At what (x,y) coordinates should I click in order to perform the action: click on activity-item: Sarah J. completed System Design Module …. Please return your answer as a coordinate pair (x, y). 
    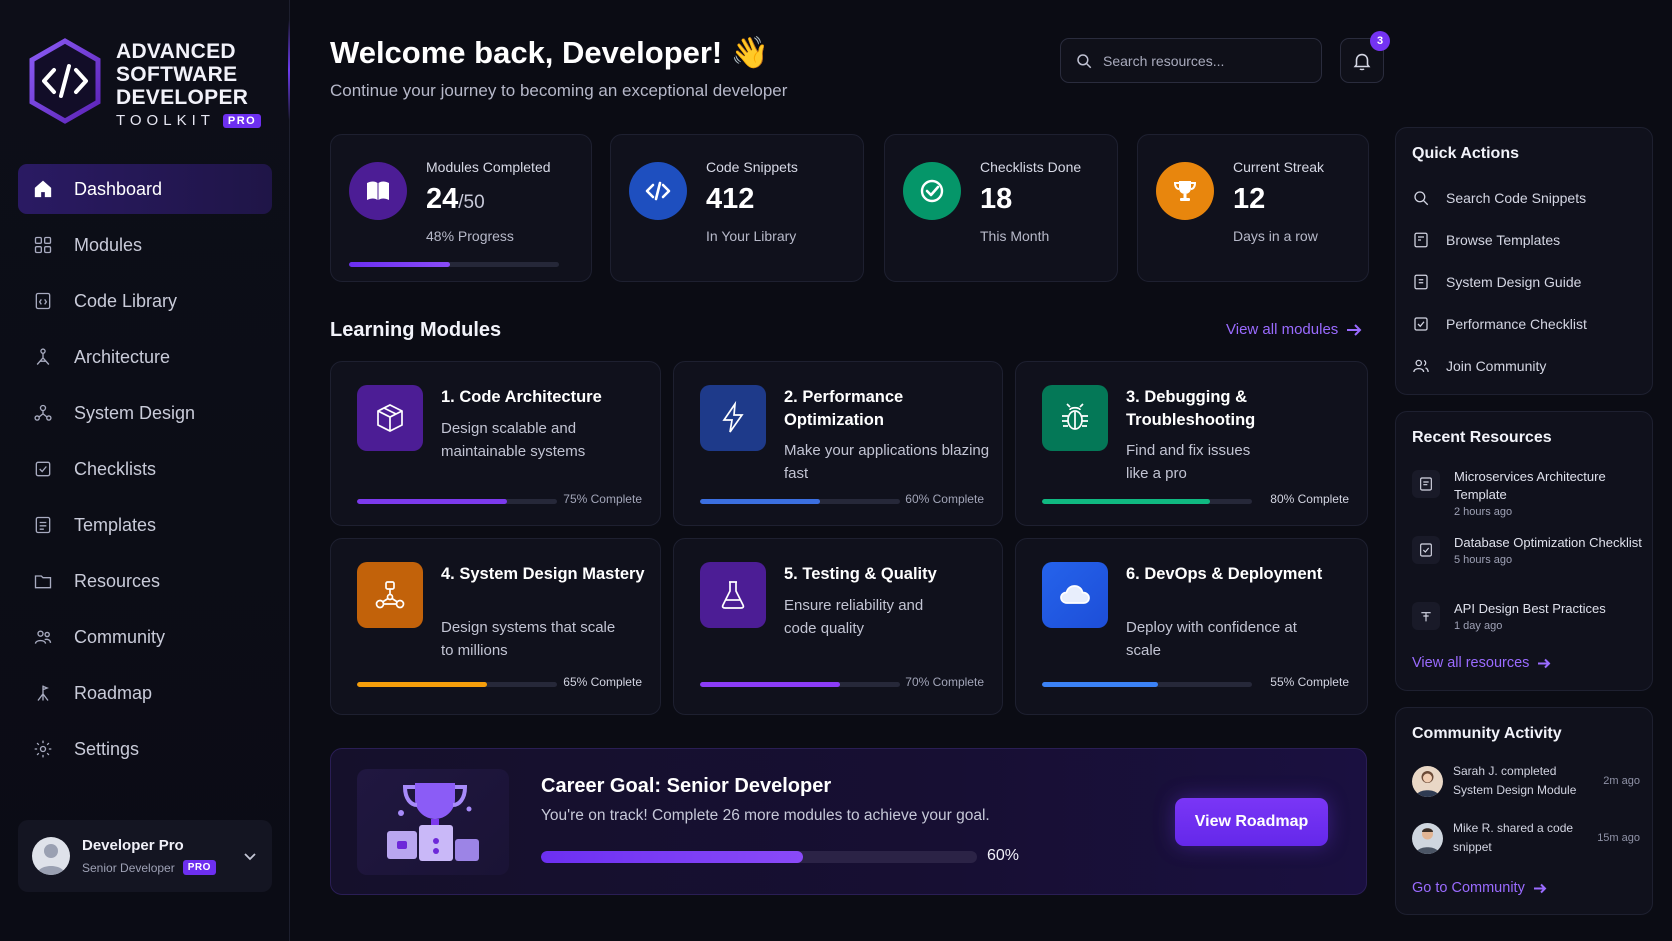
    Looking at the image, I should click on (1526, 781).